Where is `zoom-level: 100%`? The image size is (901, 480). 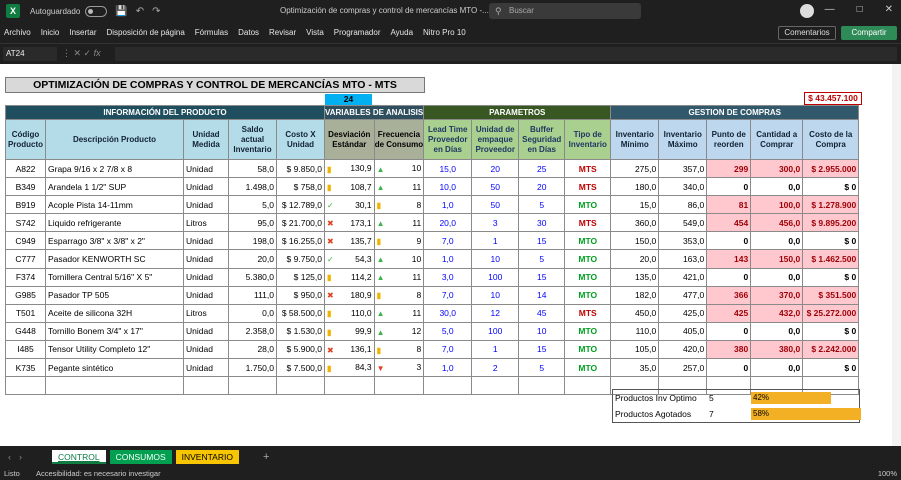 zoom-level: 100% is located at coordinates (887, 473).